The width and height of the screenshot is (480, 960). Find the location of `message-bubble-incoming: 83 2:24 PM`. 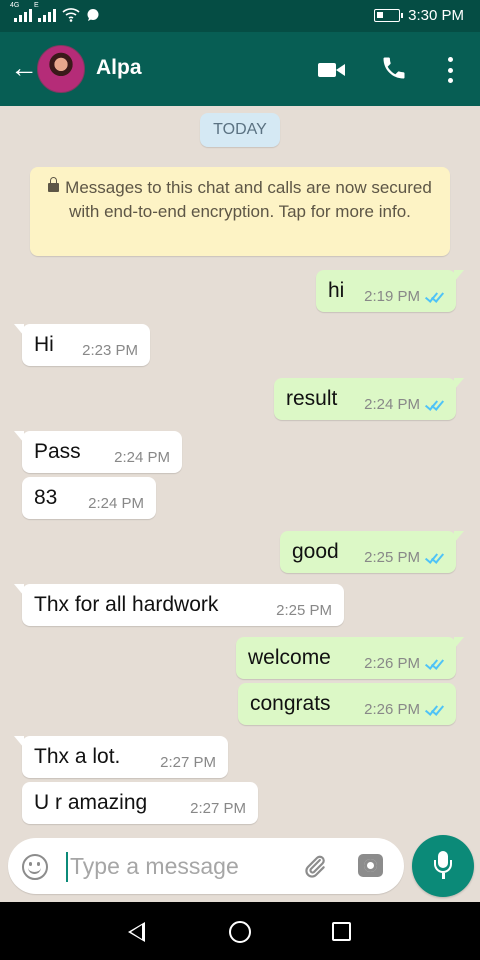

message-bubble-incoming: 83 2:24 PM is located at coordinates (89, 498).